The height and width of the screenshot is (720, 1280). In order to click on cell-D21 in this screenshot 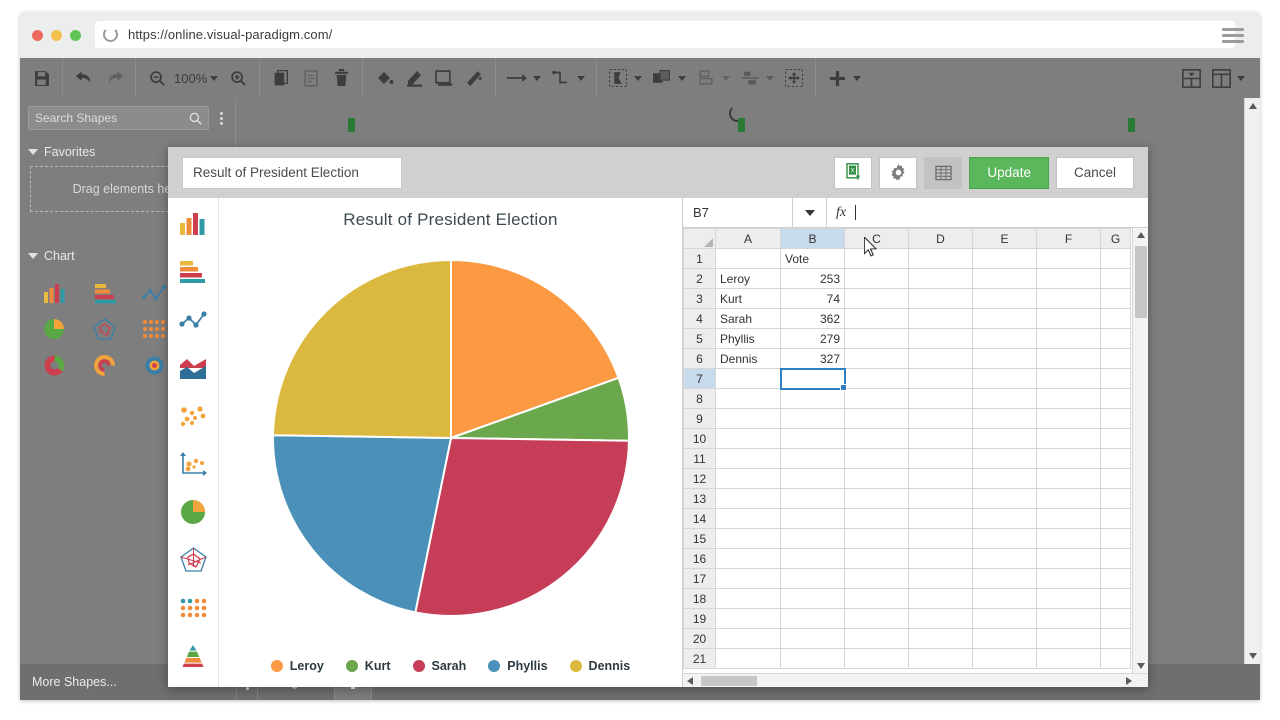, I will do `click(940, 658)`.